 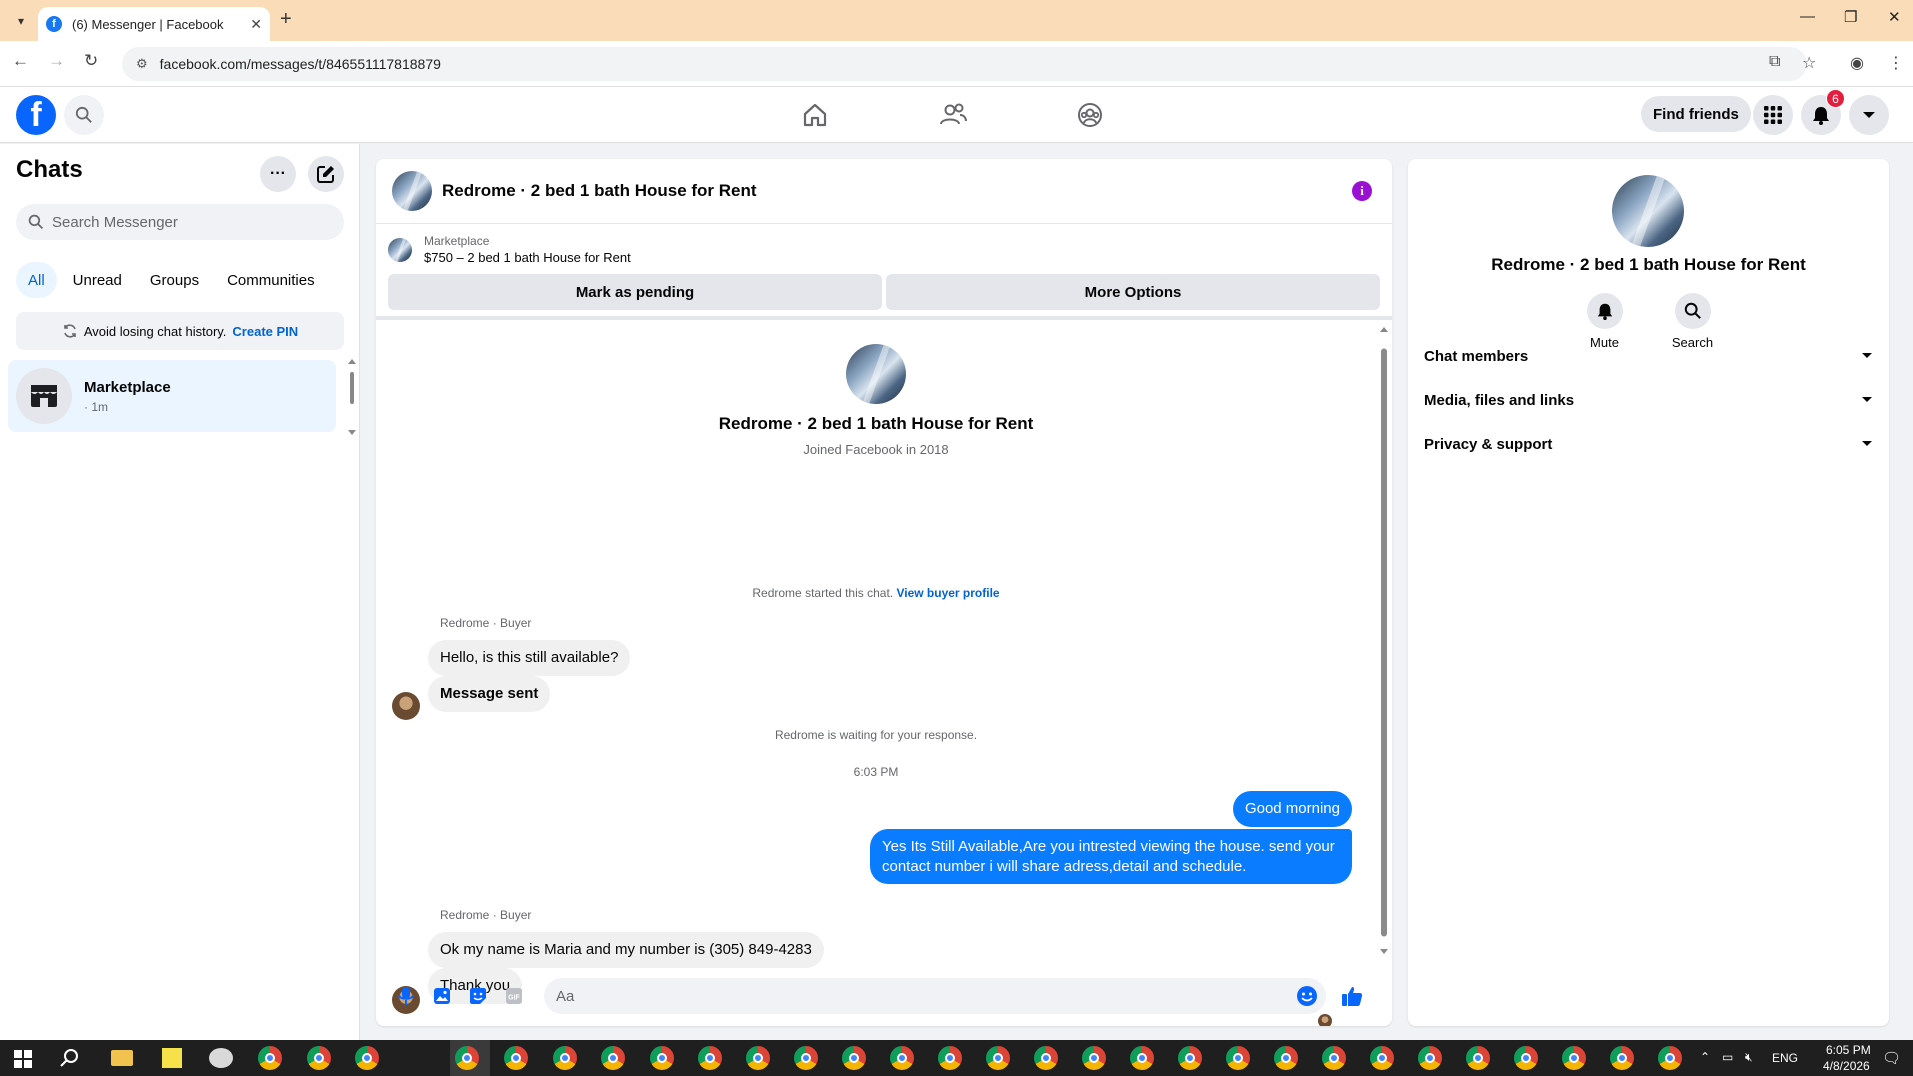 What do you see at coordinates (1090, 115) in the screenshot?
I see `groups-nav-button` at bounding box center [1090, 115].